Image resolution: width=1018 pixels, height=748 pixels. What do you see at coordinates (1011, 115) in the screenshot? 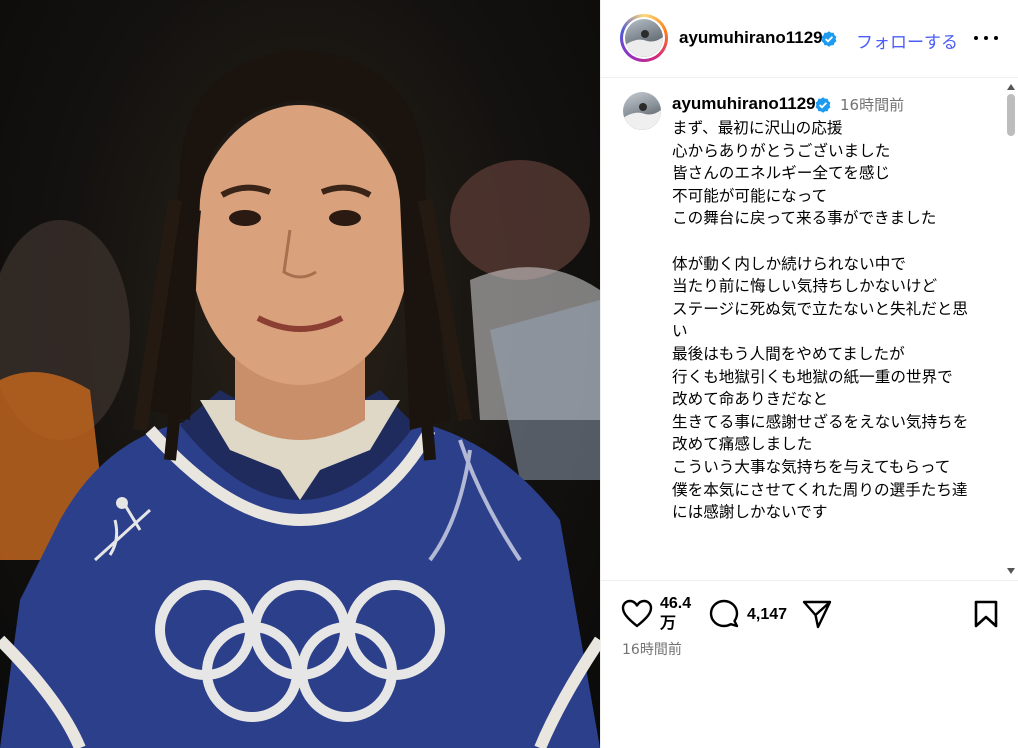
I see `scroll-thumb` at bounding box center [1011, 115].